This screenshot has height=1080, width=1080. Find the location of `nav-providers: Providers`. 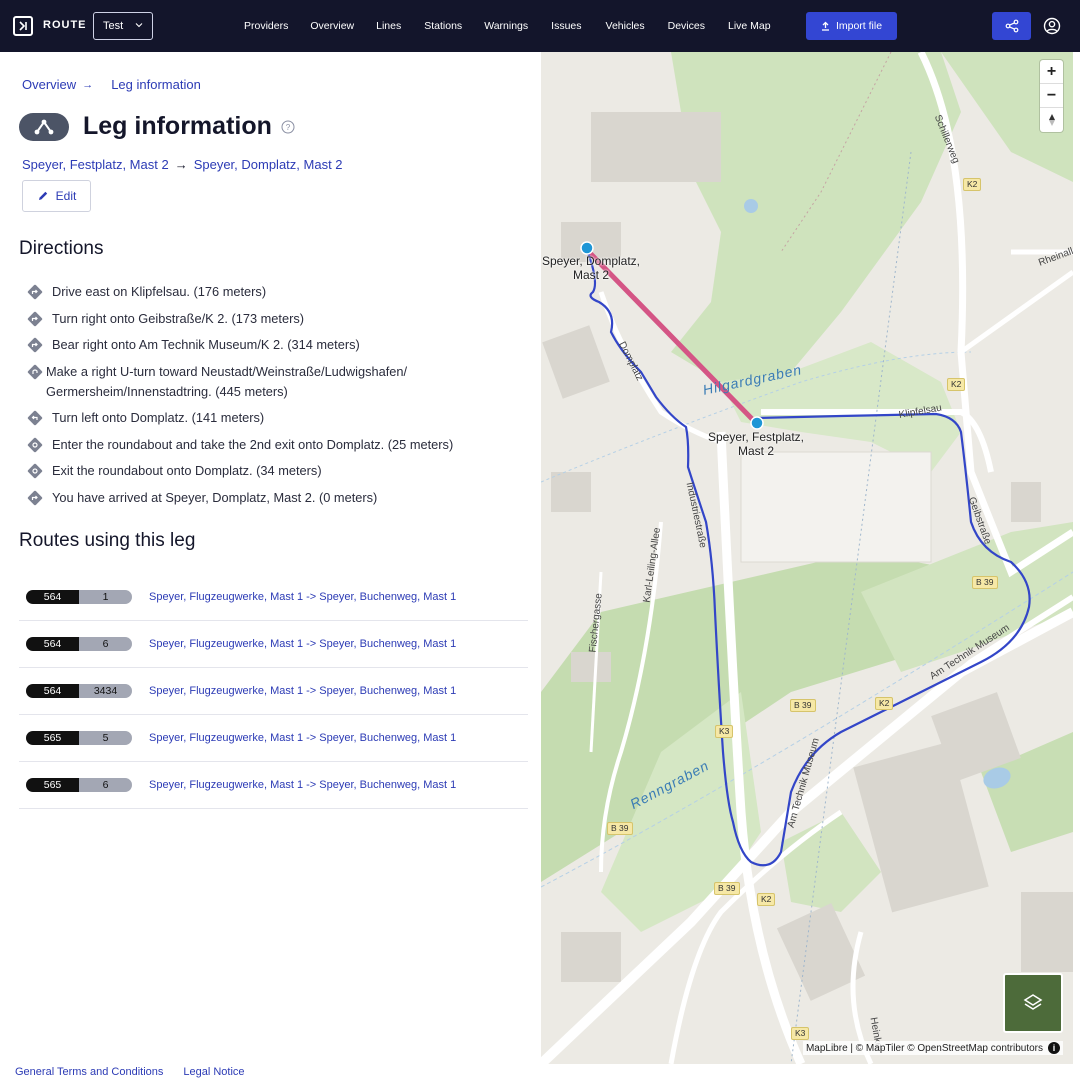

nav-providers: Providers is located at coordinates (266, 26).